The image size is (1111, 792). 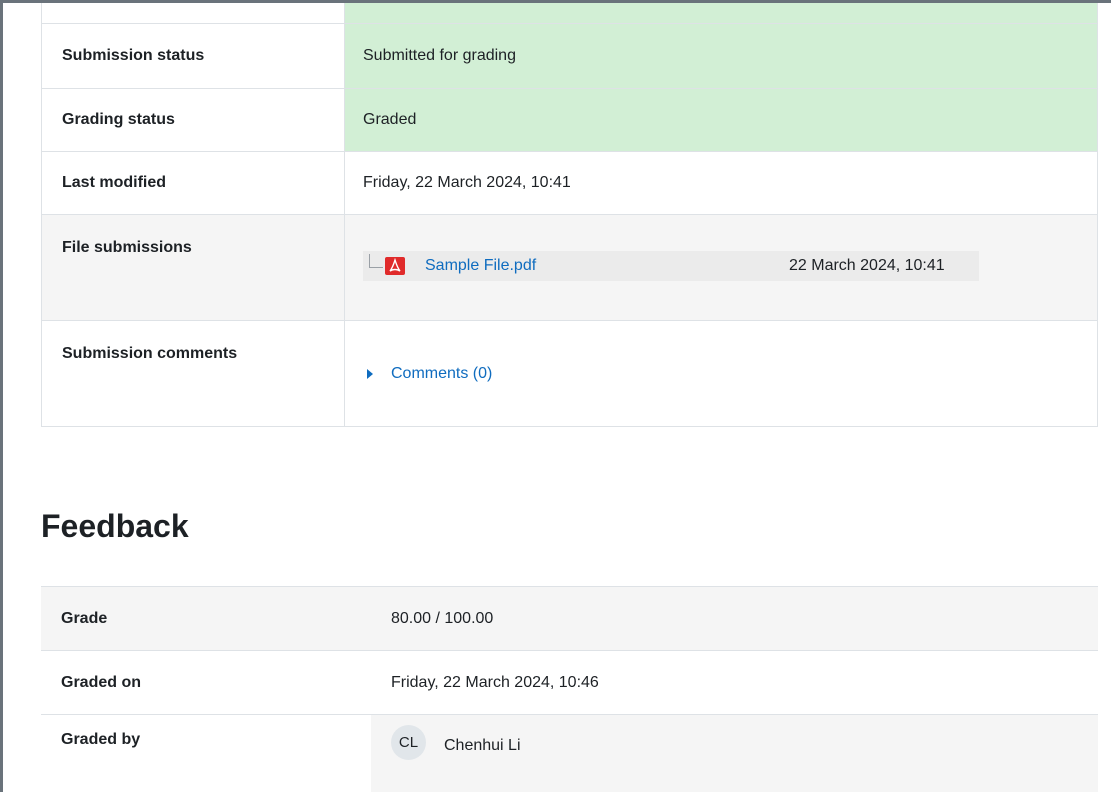 What do you see at coordinates (370, 373) in the screenshot?
I see `caret-right-icon` at bounding box center [370, 373].